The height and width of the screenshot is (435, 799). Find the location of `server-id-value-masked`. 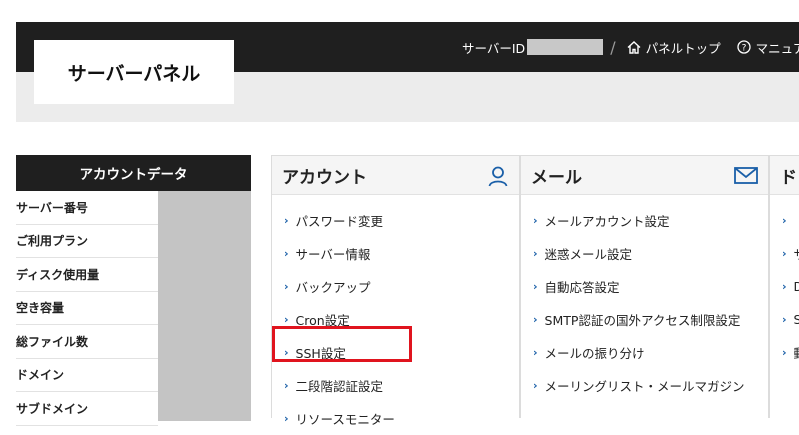

server-id-value-masked is located at coordinates (565, 47).